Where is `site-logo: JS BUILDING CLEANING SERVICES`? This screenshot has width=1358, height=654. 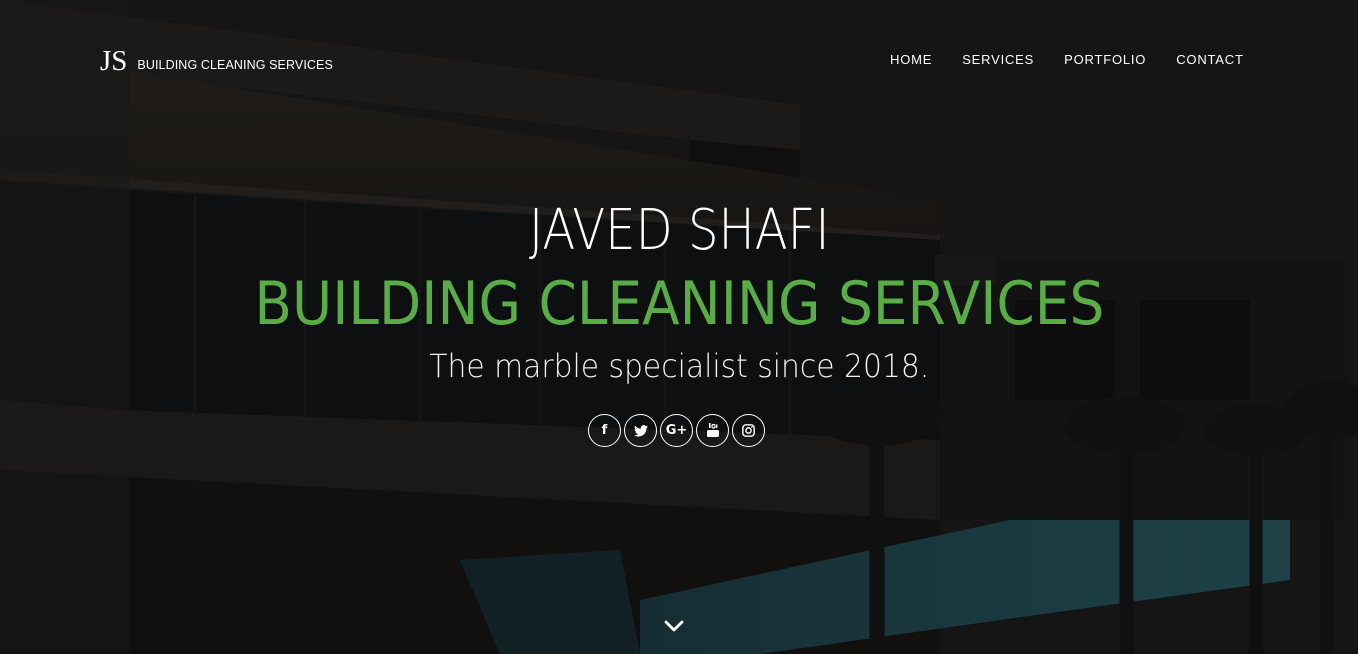
site-logo: JS BUILDING CLEANING SERVICES is located at coordinates (216, 61).